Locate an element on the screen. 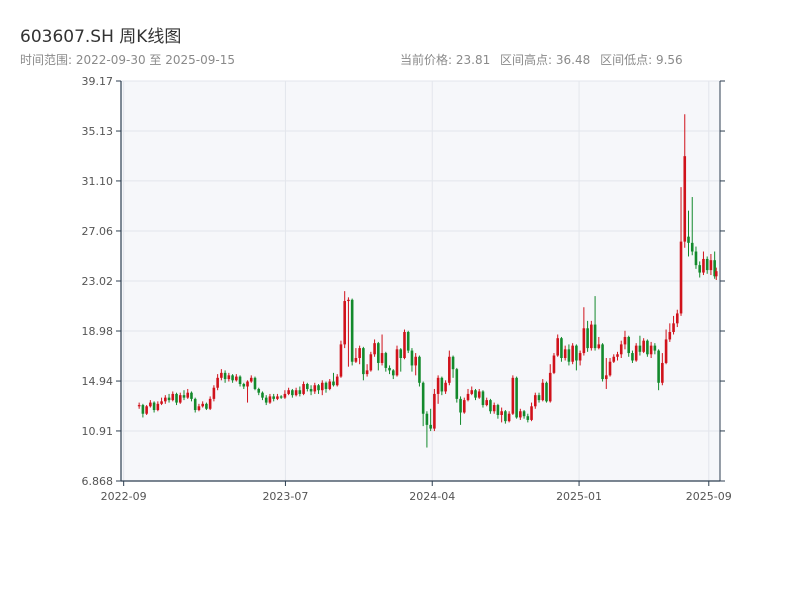 Image resolution: width=800 pixels, height=600 pixels. y-tick-label: 27.06 is located at coordinates (98, 231).